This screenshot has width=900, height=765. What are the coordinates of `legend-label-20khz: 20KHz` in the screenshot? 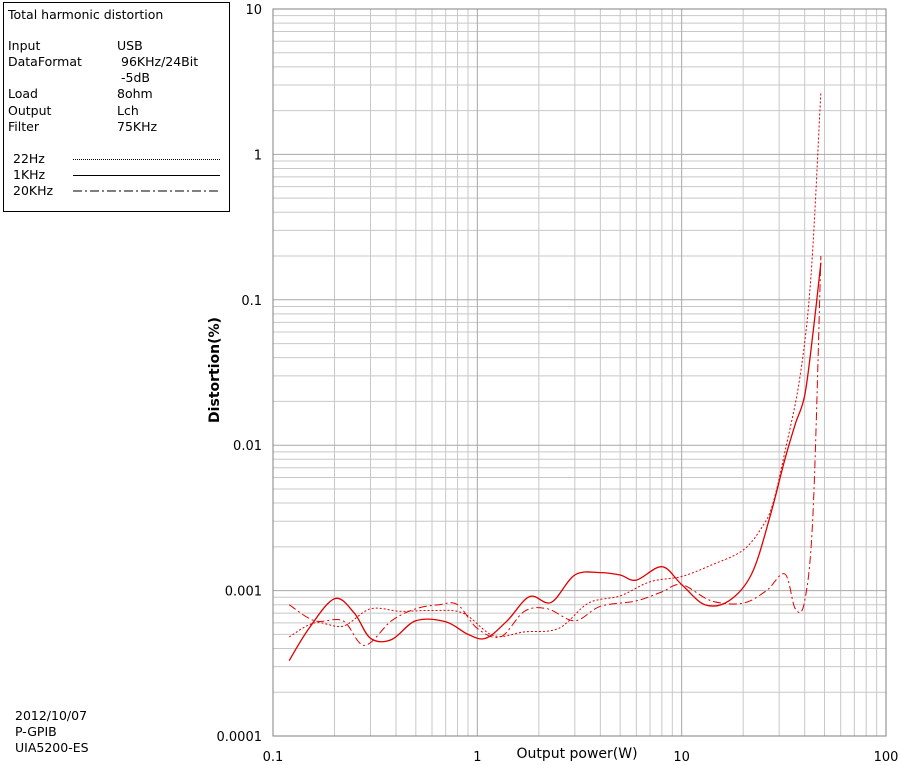 It's located at (33, 190).